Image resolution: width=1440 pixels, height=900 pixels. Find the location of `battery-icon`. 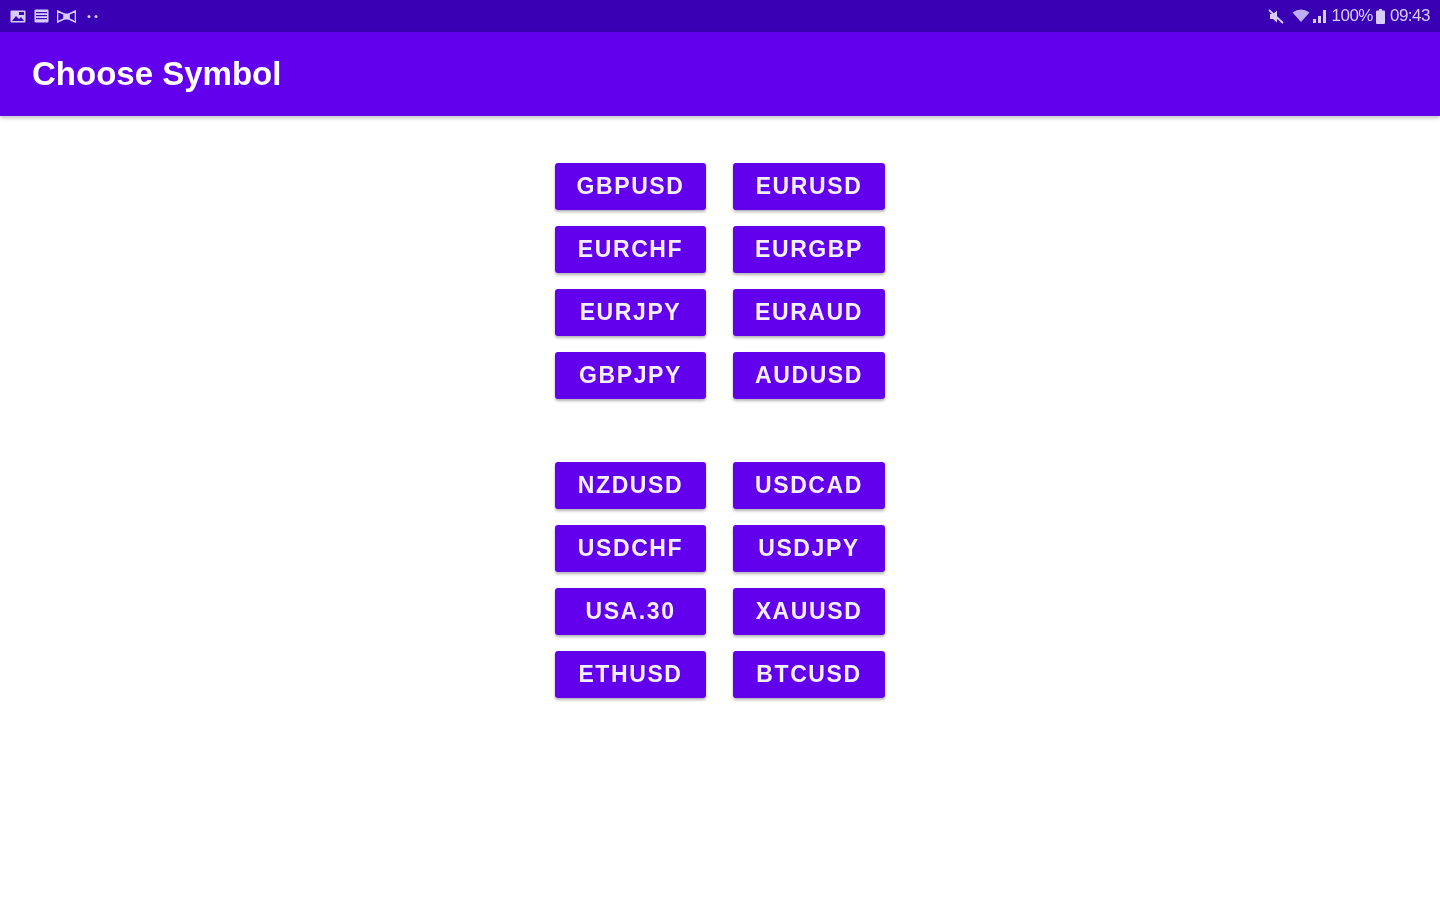

battery-icon is located at coordinates (1380, 16).